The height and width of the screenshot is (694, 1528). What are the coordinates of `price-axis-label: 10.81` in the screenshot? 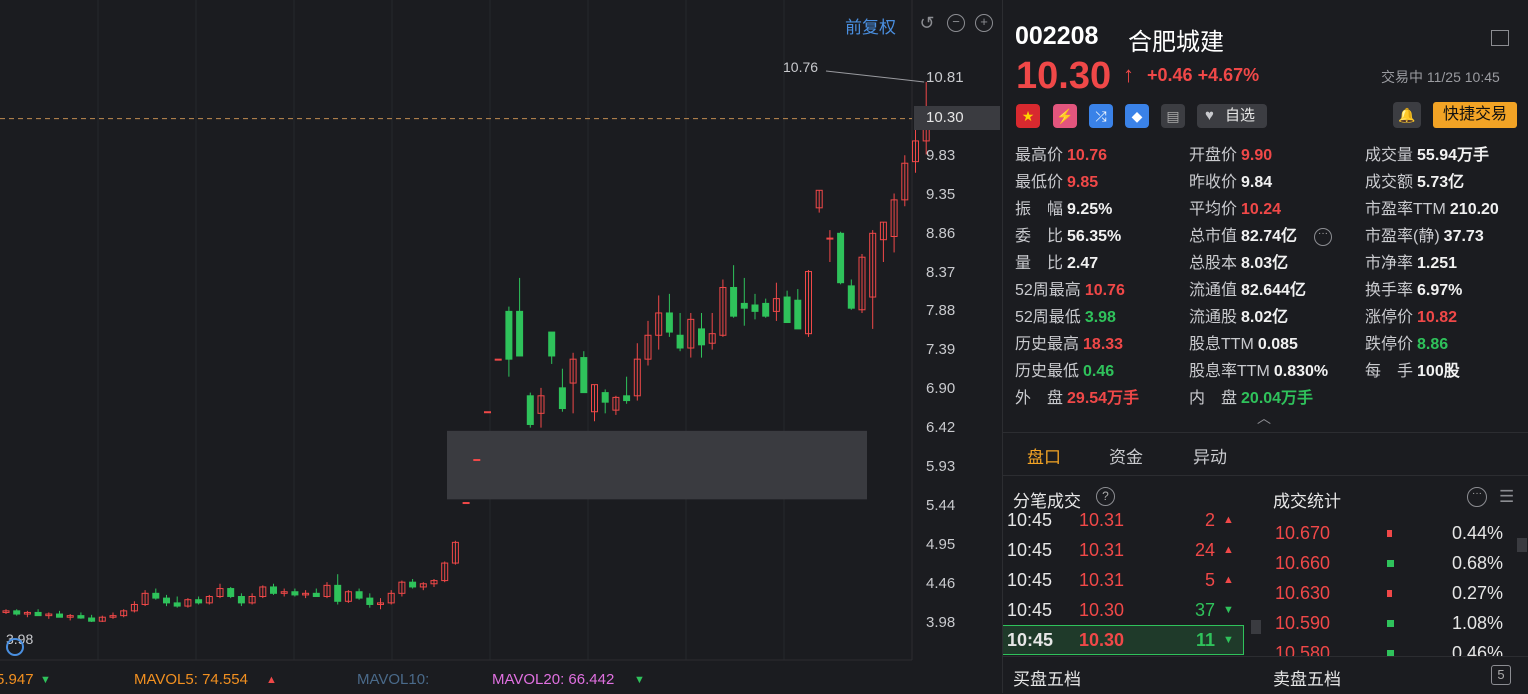 It's located at (945, 77).